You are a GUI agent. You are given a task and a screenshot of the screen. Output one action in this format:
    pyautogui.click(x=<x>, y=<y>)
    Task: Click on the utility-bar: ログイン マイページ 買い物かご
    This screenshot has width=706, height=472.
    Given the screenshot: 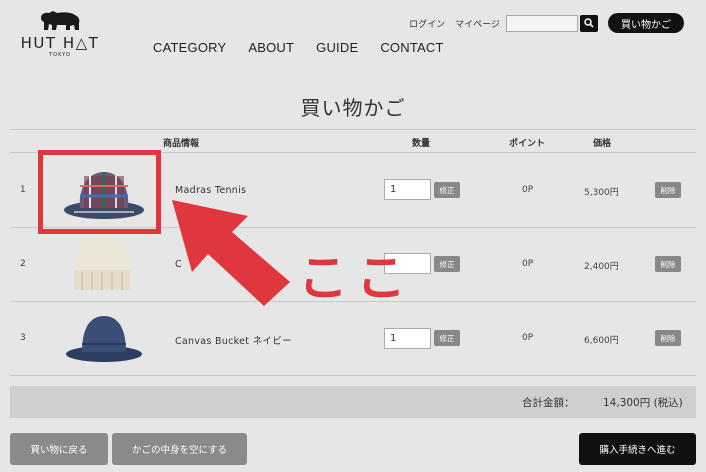 What is the action you would take?
    pyautogui.click(x=546, y=23)
    